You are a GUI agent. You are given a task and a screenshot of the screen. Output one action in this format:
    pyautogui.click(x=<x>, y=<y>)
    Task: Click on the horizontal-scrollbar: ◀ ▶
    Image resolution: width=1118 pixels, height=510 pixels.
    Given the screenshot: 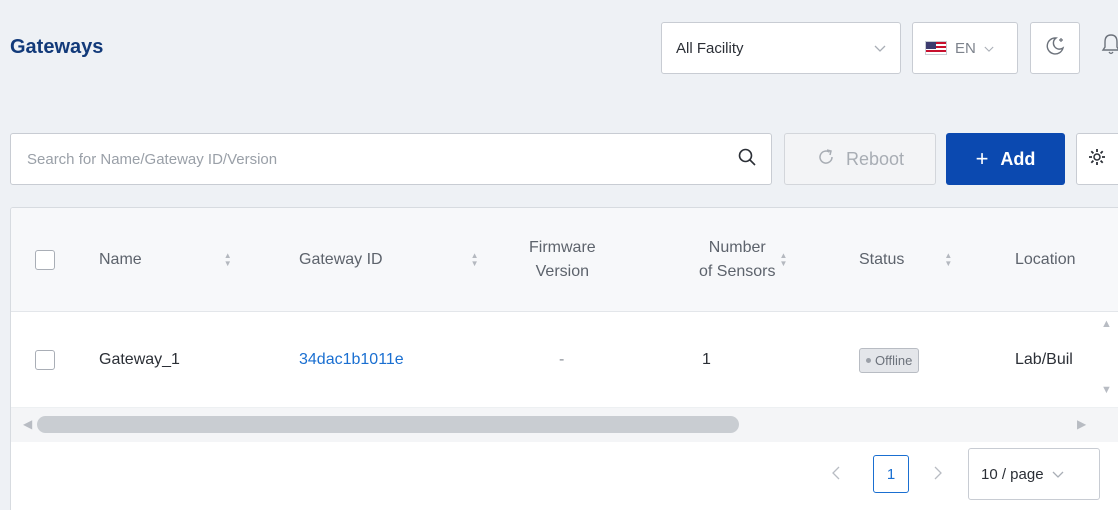 What is the action you would take?
    pyautogui.click(x=564, y=425)
    